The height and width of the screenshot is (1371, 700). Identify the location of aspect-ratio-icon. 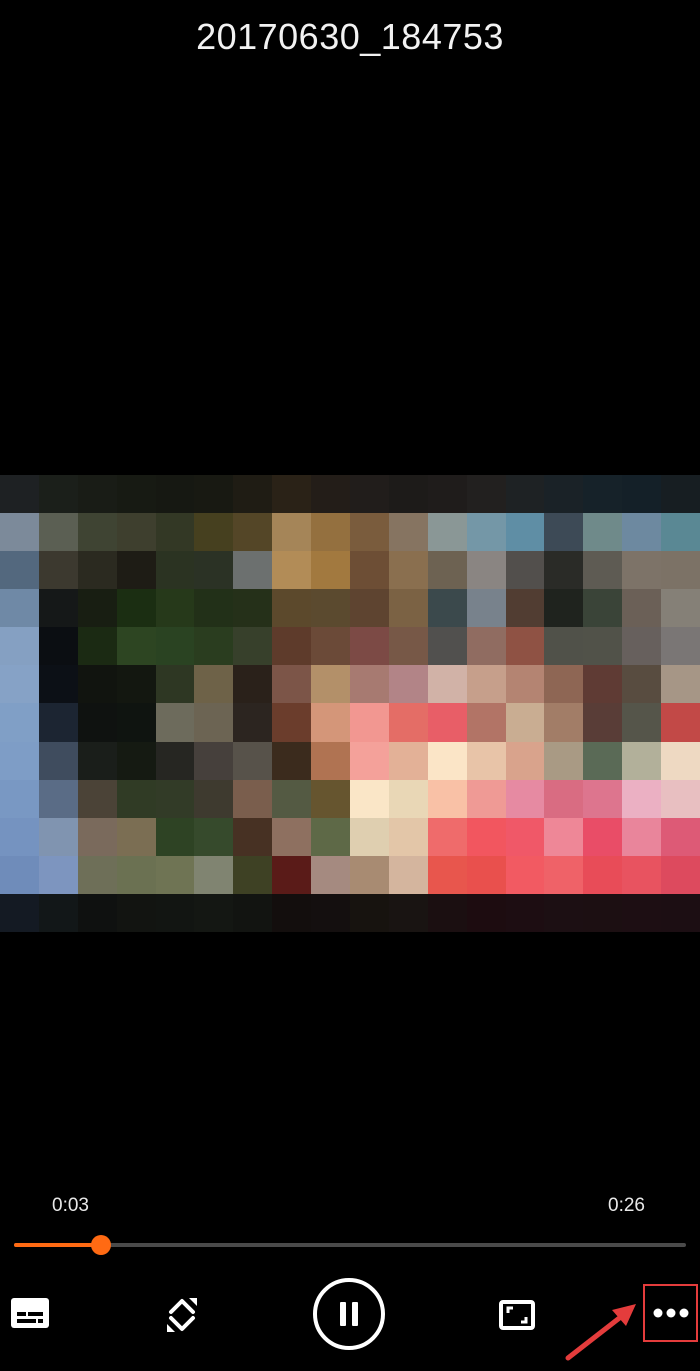
(517, 1315).